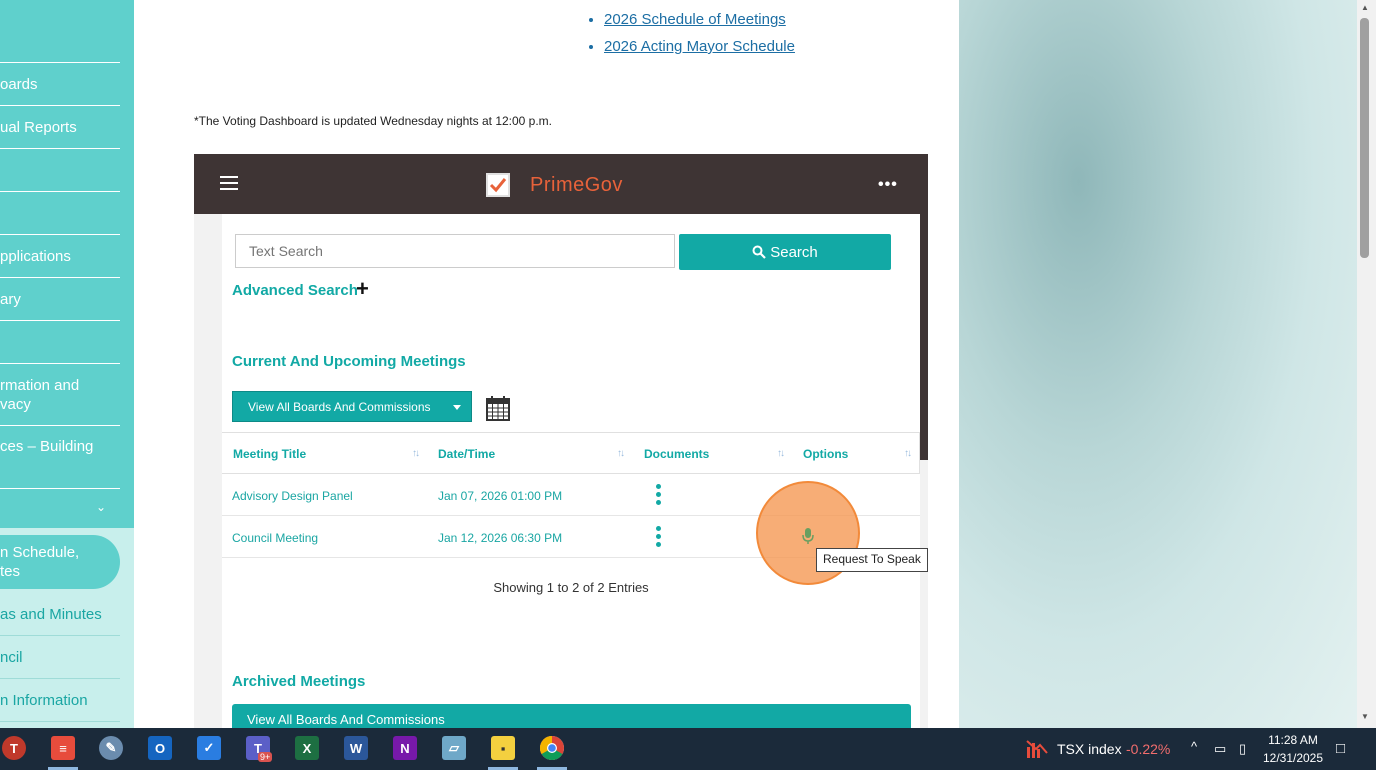 This screenshot has width=1376, height=770. What do you see at coordinates (60, 299) in the screenshot?
I see `nav-item-library: ary` at bounding box center [60, 299].